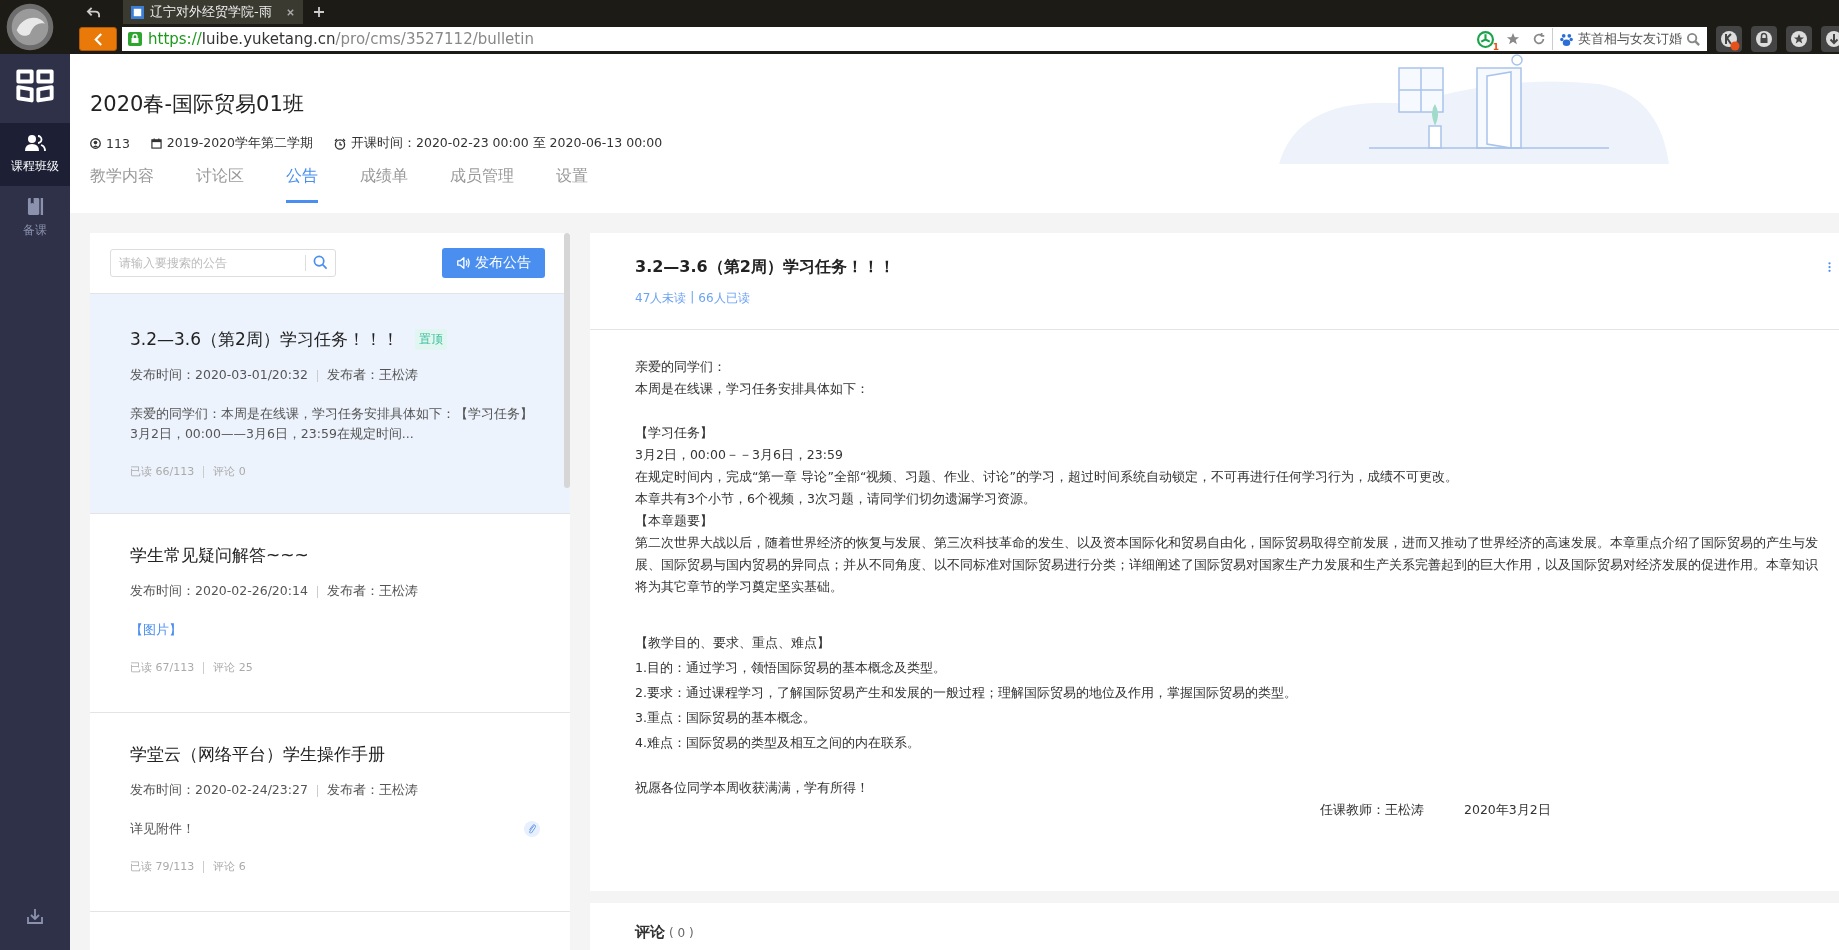 This screenshot has width=1839, height=950. What do you see at coordinates (1729, 39) in the screenshot?
I see `extension-icon` at bounding box center [1729, 39].